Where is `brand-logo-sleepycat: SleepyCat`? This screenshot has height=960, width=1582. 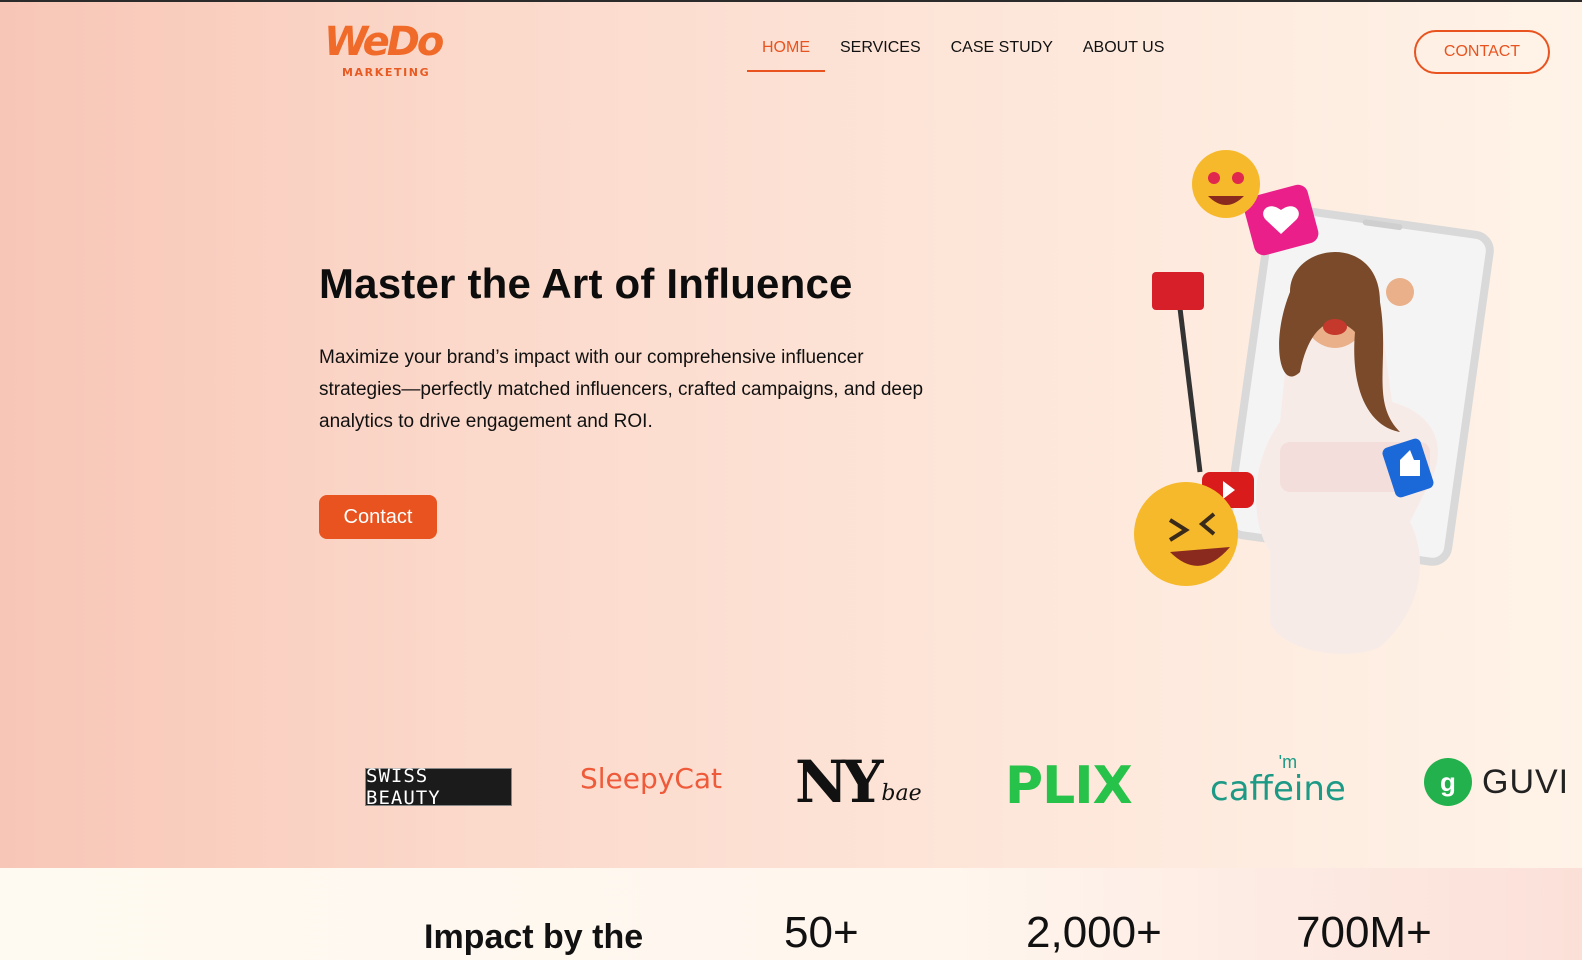
brand-logo-sleepycat: SleepyCat is located at coordinates (651, 778).